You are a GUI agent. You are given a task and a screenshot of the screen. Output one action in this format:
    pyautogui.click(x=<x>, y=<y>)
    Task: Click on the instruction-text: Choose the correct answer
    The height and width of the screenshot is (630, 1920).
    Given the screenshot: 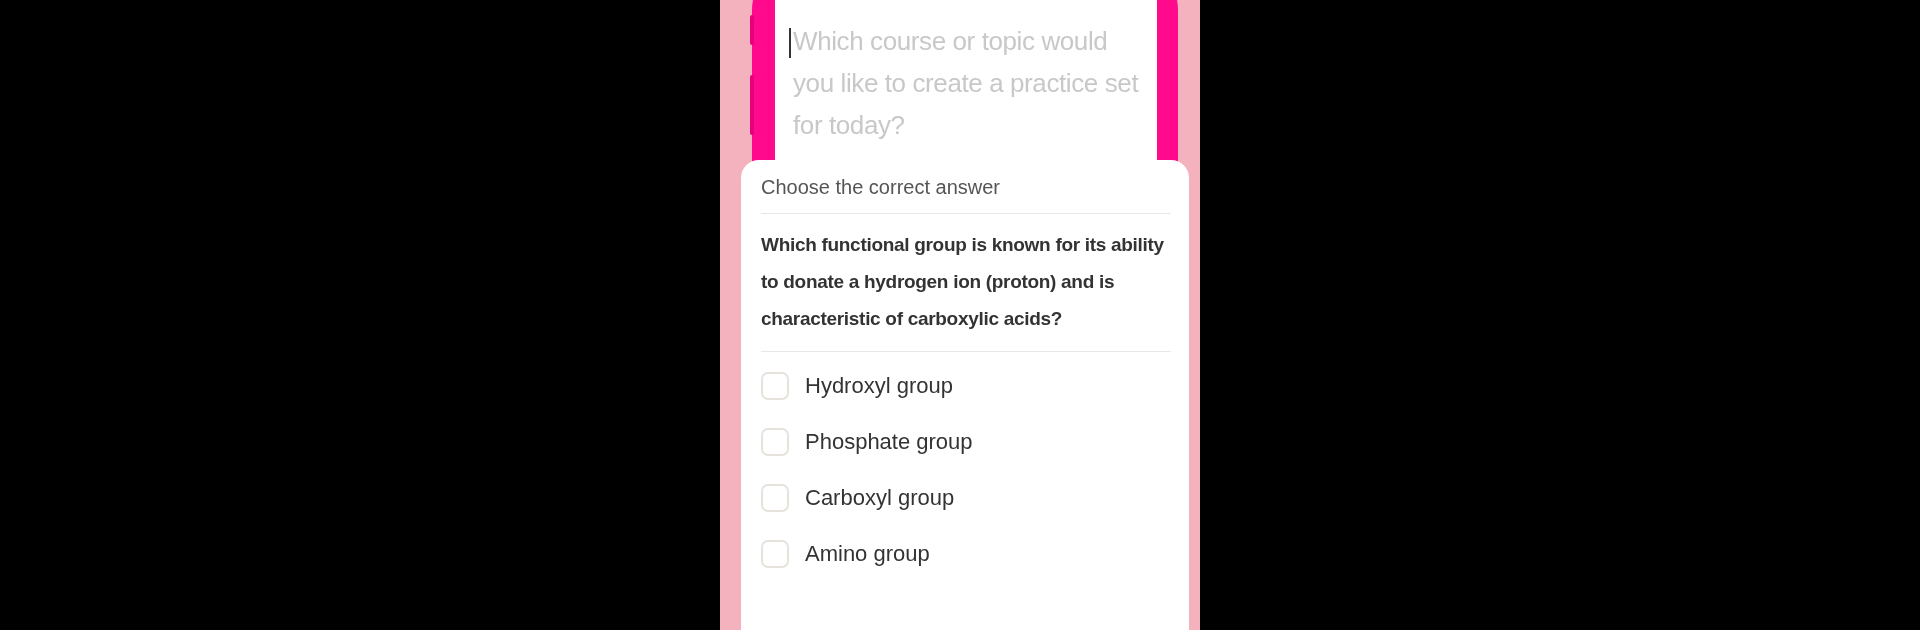 What is the action you would take?
    pyautogui.click(x=966, y=195)
    